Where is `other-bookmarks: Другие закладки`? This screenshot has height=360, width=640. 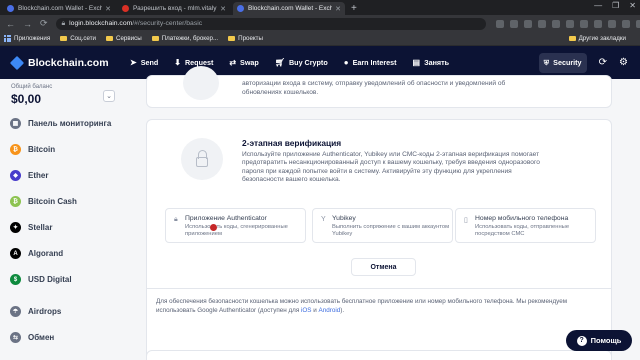 other-bookmarks: Другие закладки is located at coordinates (597, 38).